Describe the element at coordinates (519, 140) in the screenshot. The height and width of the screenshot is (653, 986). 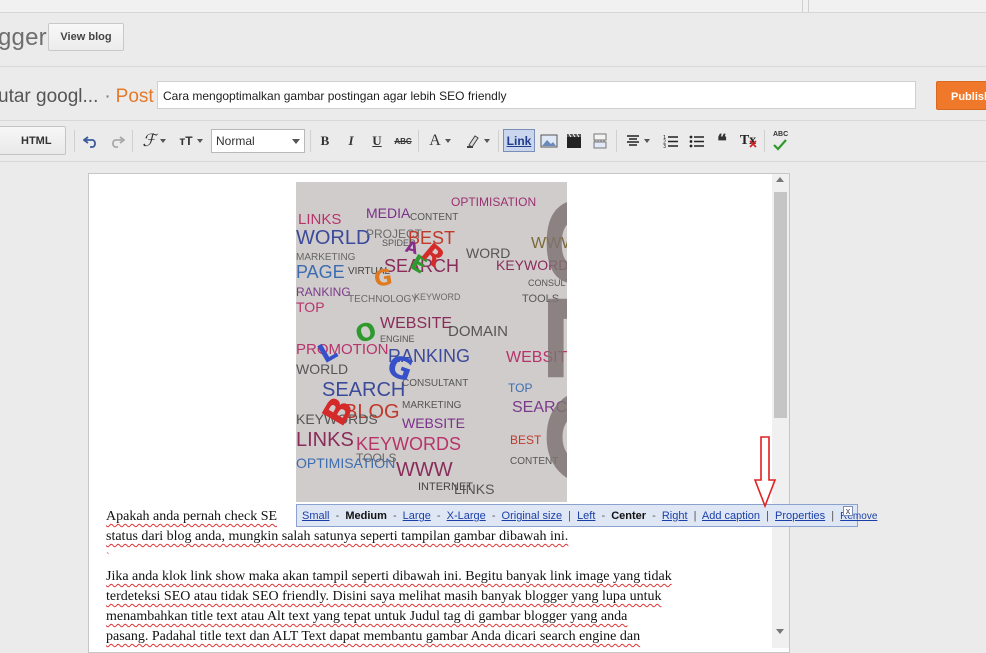
I see `link-button: Link` at that location.